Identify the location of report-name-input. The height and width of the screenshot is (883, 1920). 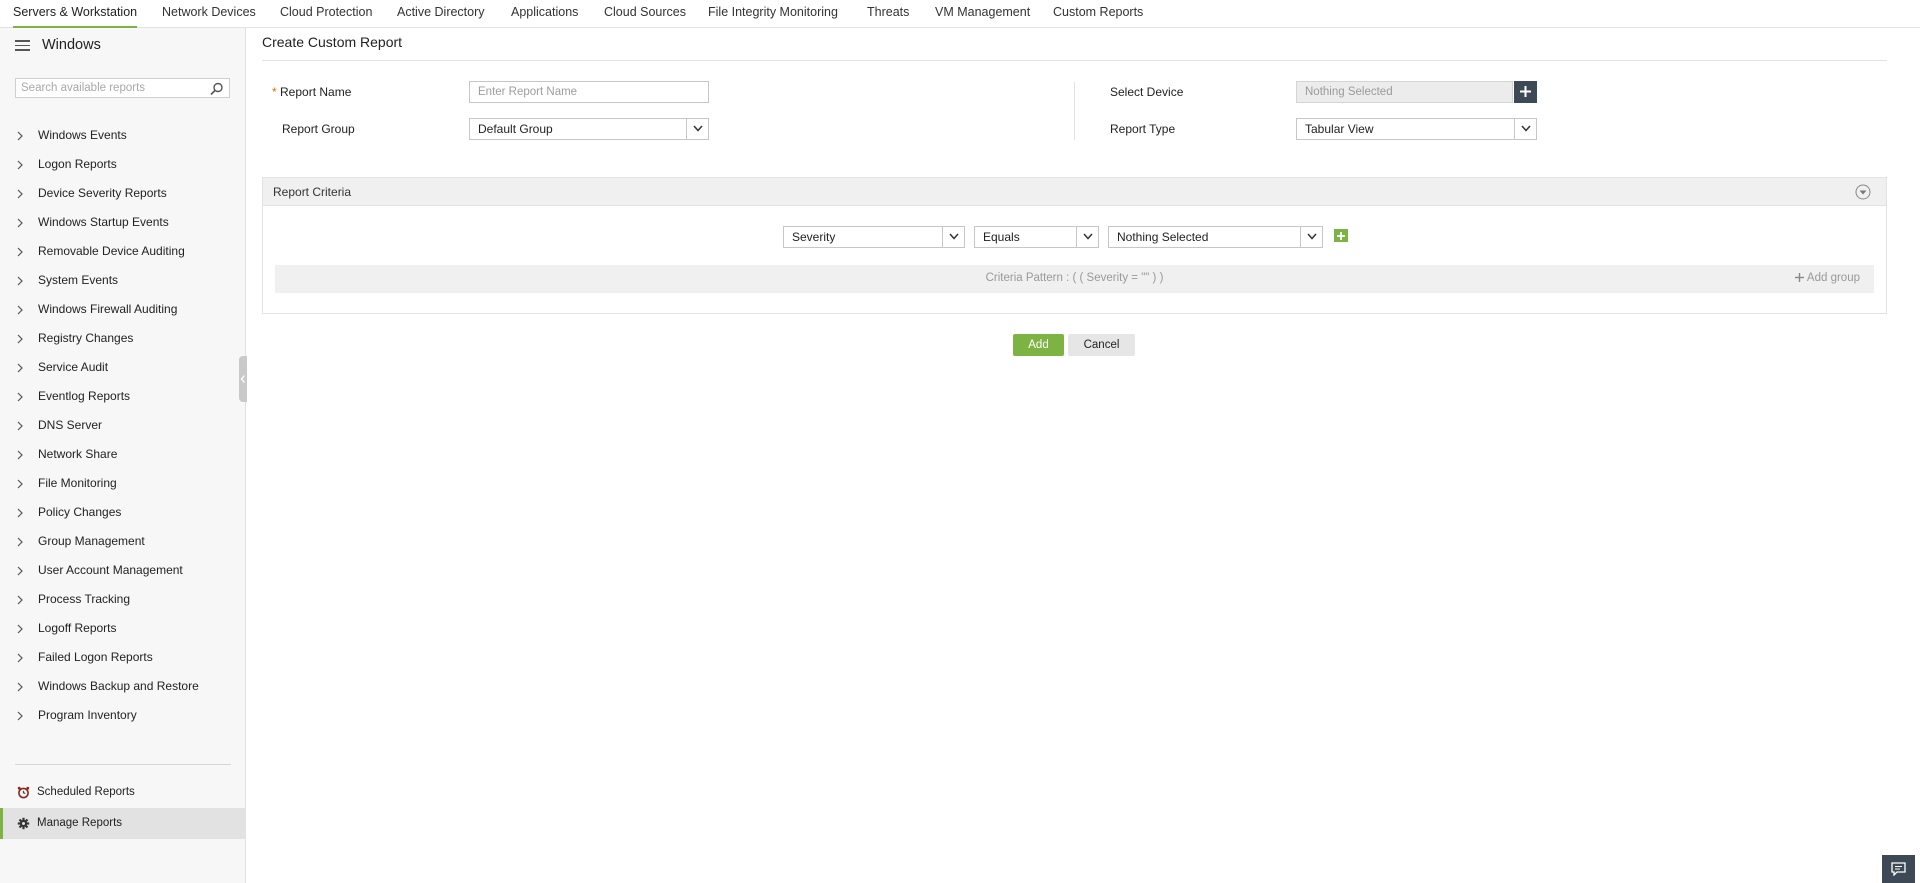
(589, 92).